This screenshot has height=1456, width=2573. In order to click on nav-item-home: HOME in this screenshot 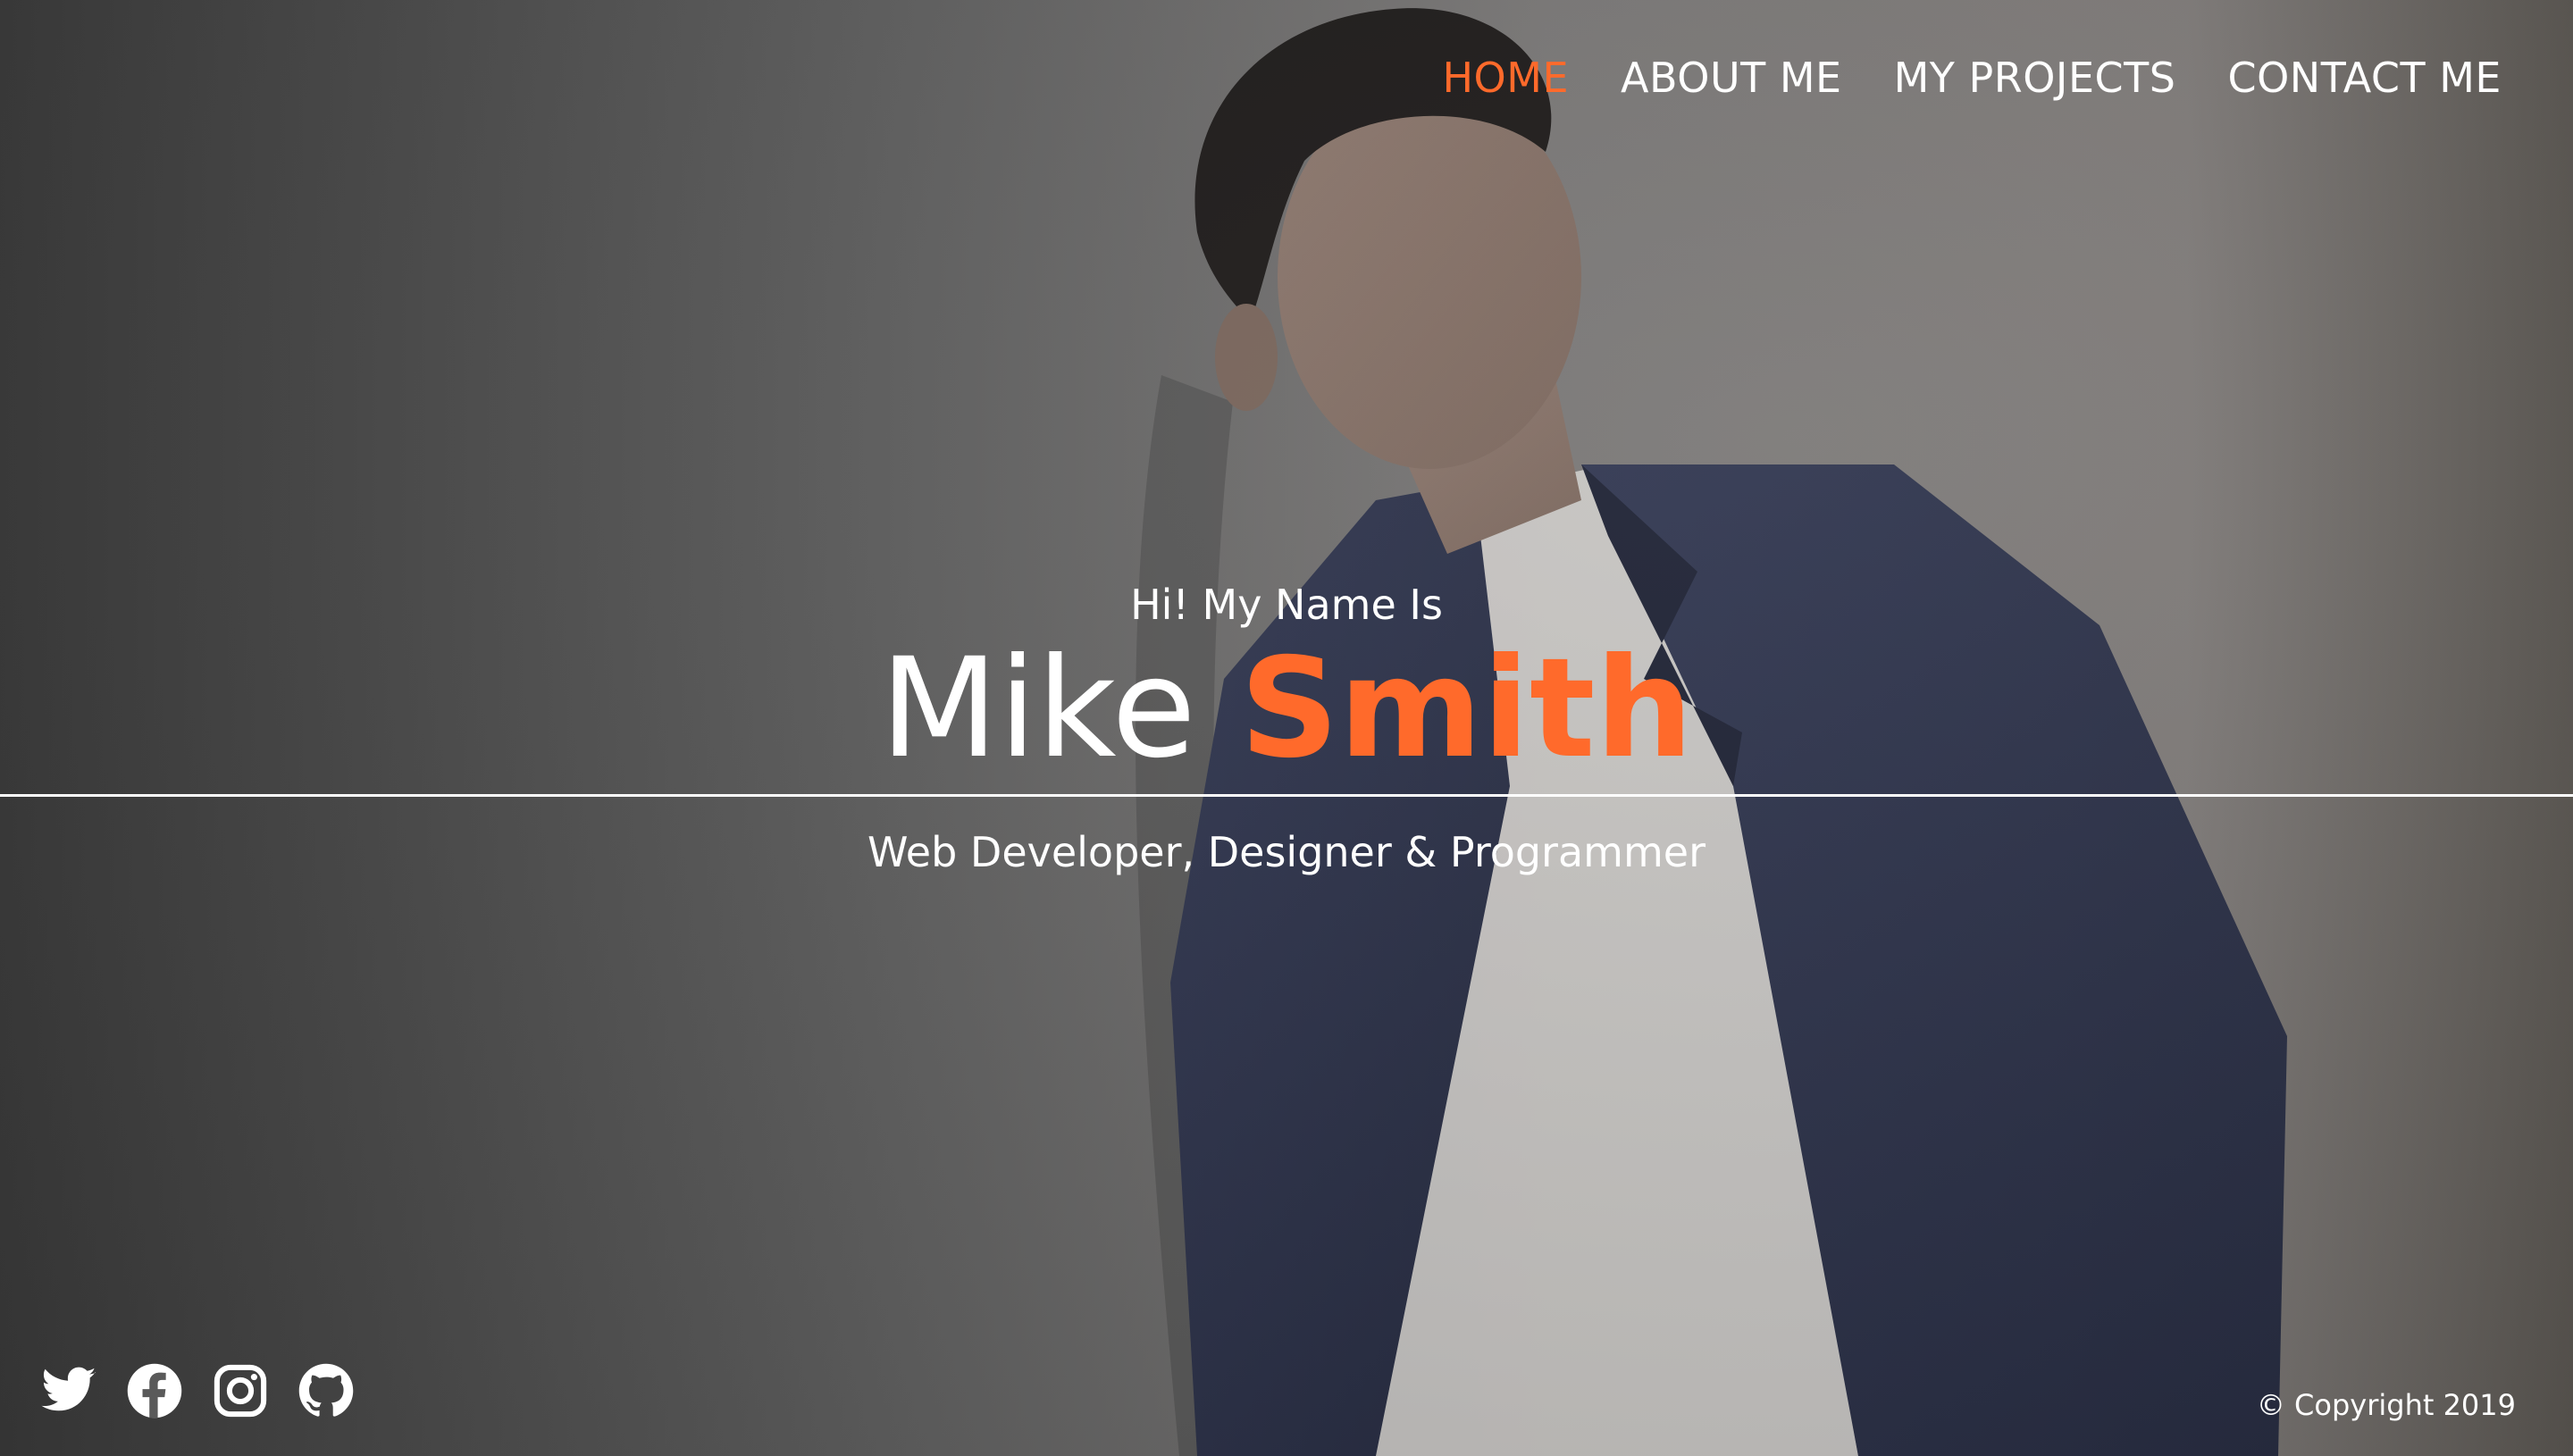, I will do `click(1505, 78)`.